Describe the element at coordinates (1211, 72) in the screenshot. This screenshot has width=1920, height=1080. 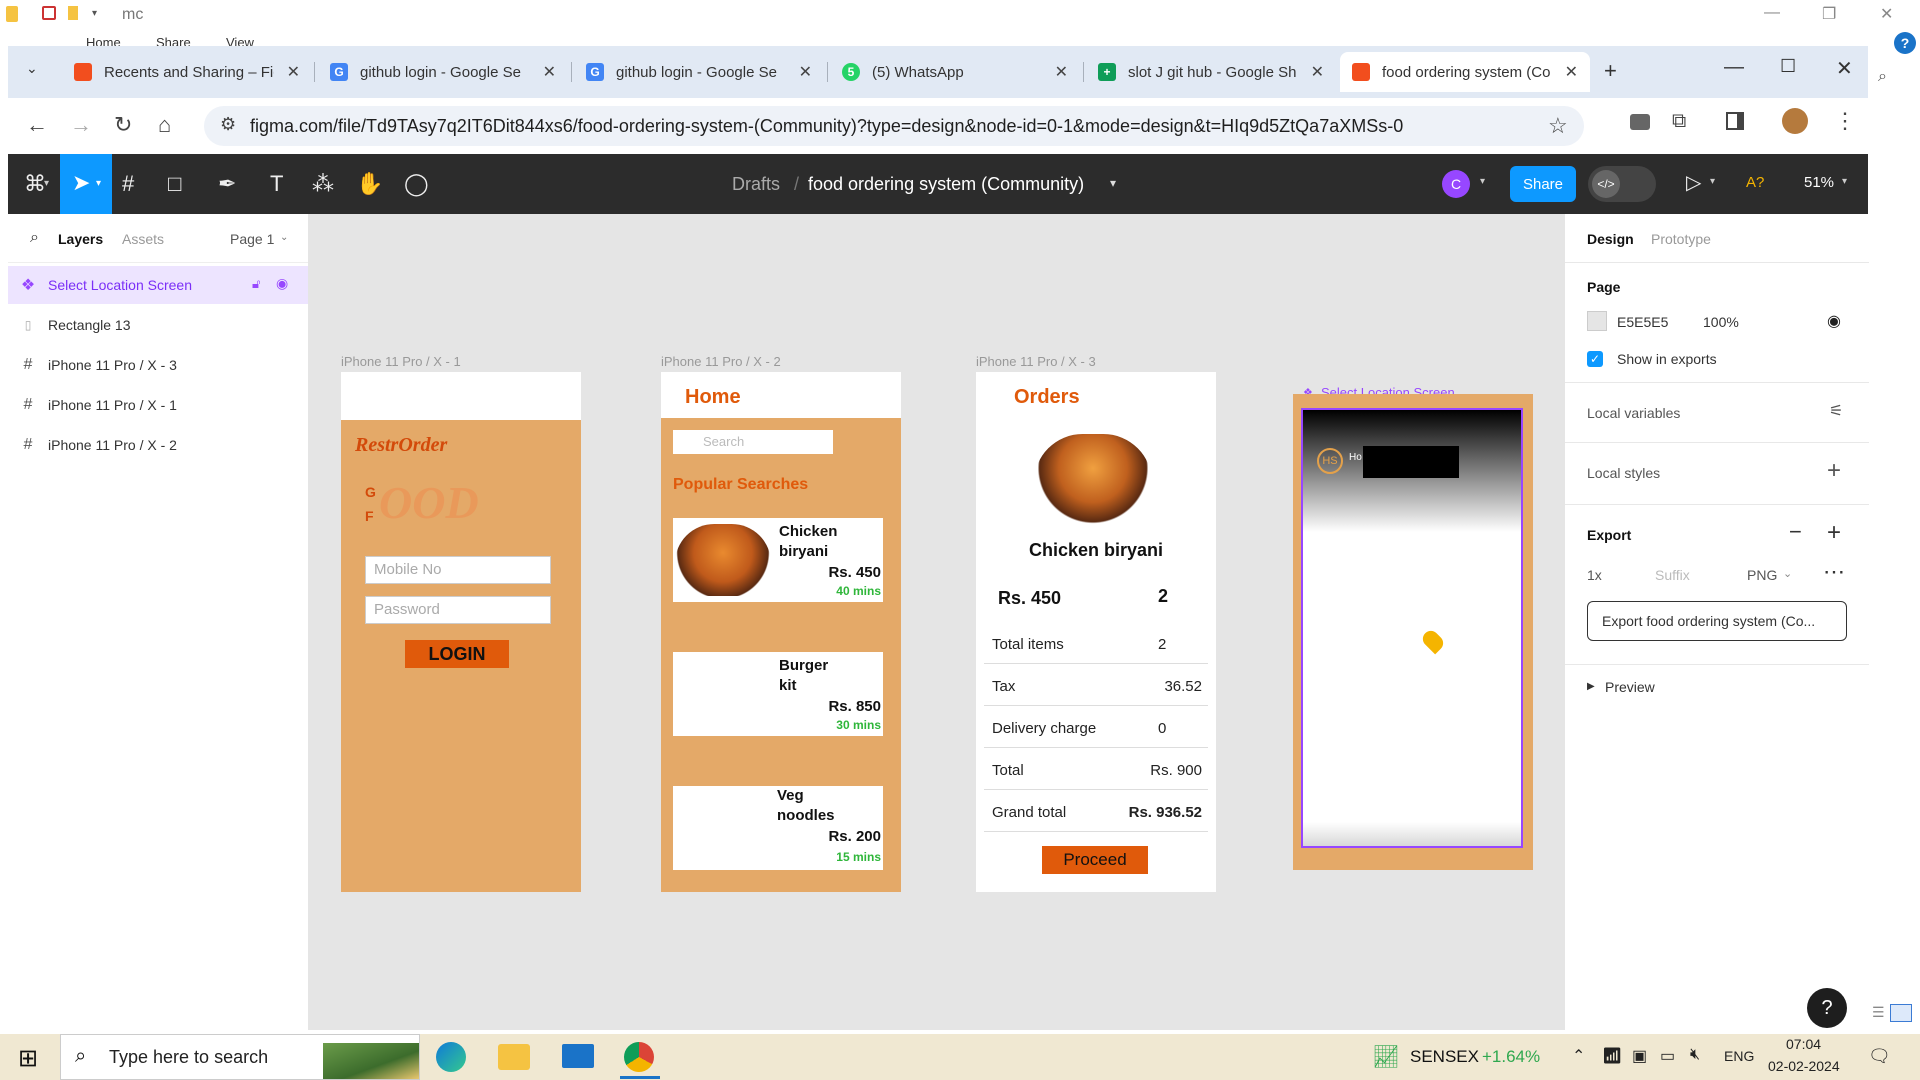
I see `tab-sheets: + slot J git hub - Google Sh ✕` at that location.